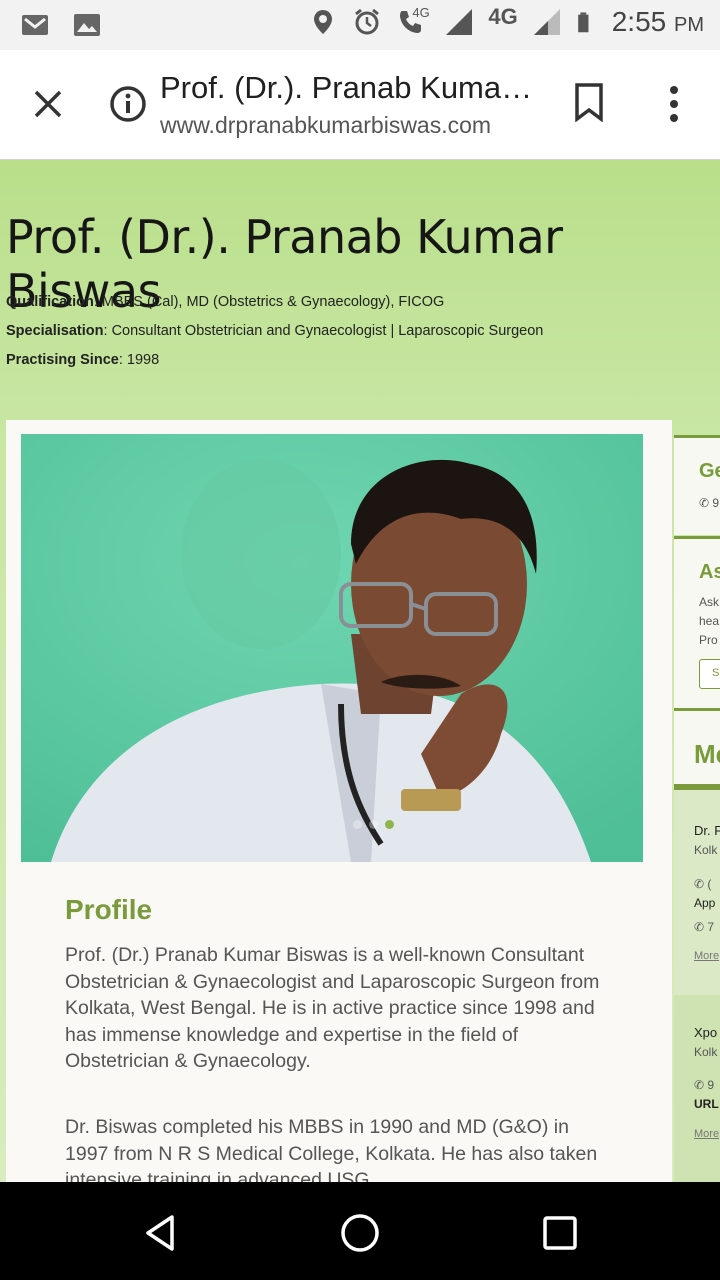 The image size is (720, 1280). I want to click on practising-label: Practising Since, so click(62, 360).